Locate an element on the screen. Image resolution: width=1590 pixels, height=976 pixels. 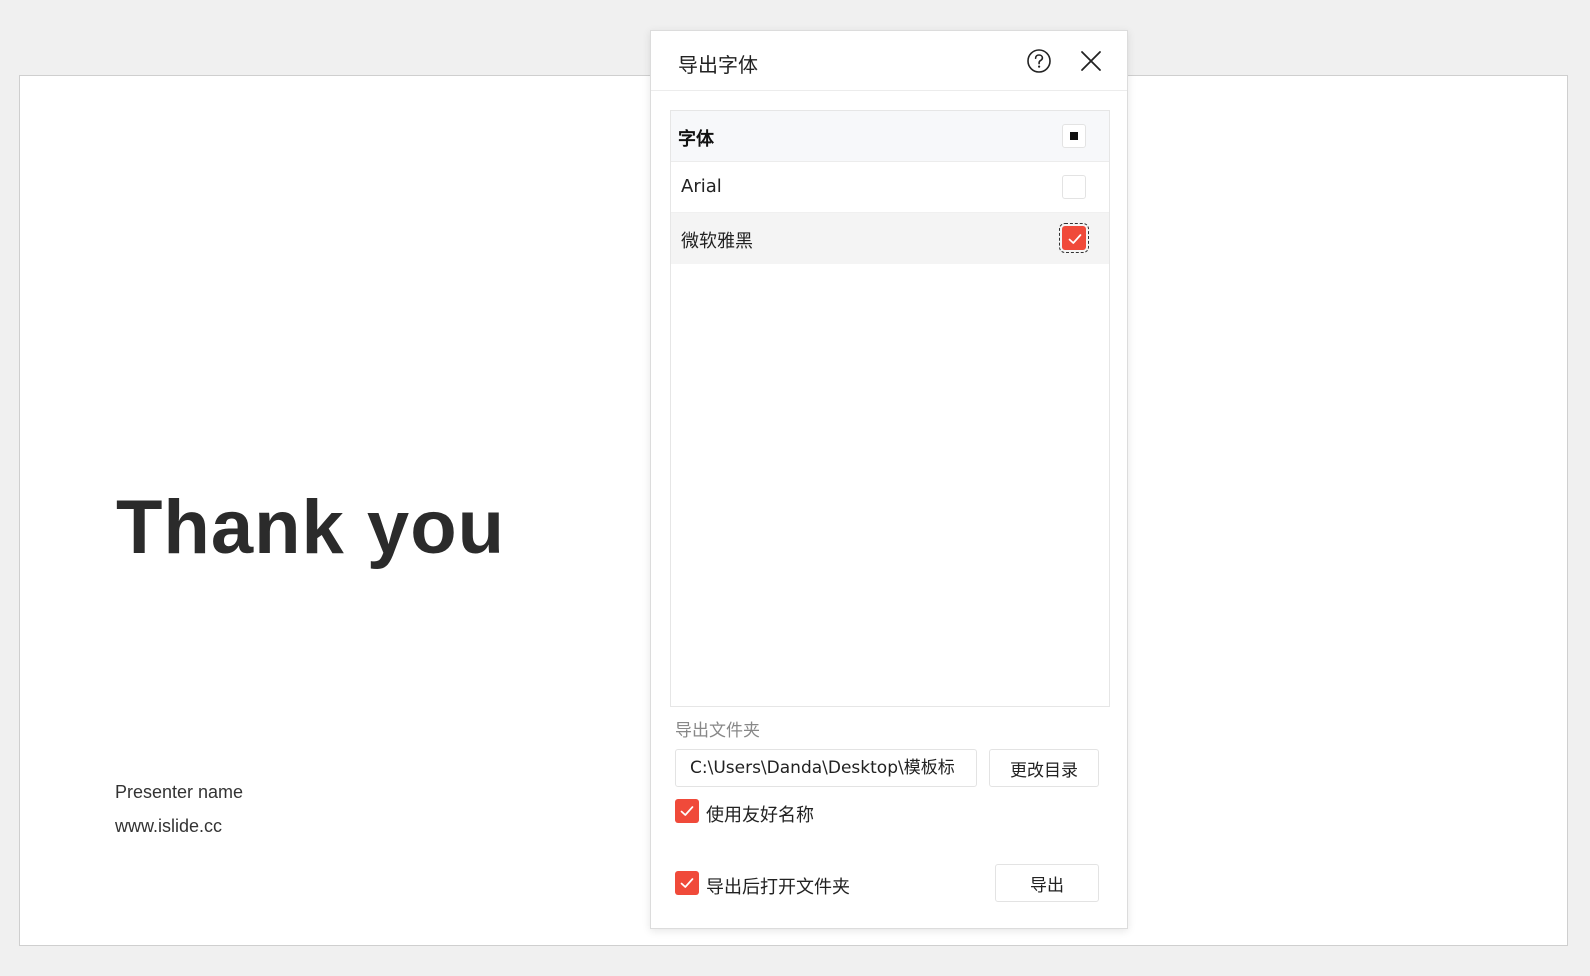
export-path-input: C:\Users\Danda\Desktop\模板标 is located at coordinates (826, 768).